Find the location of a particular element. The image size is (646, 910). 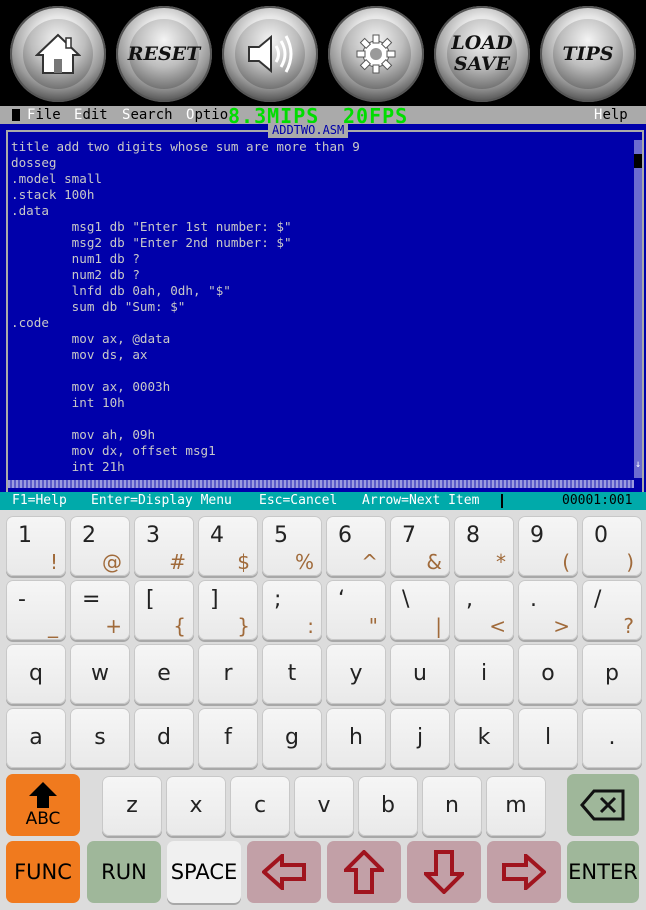

up-arrow-key is located at coordinates (364, 872).